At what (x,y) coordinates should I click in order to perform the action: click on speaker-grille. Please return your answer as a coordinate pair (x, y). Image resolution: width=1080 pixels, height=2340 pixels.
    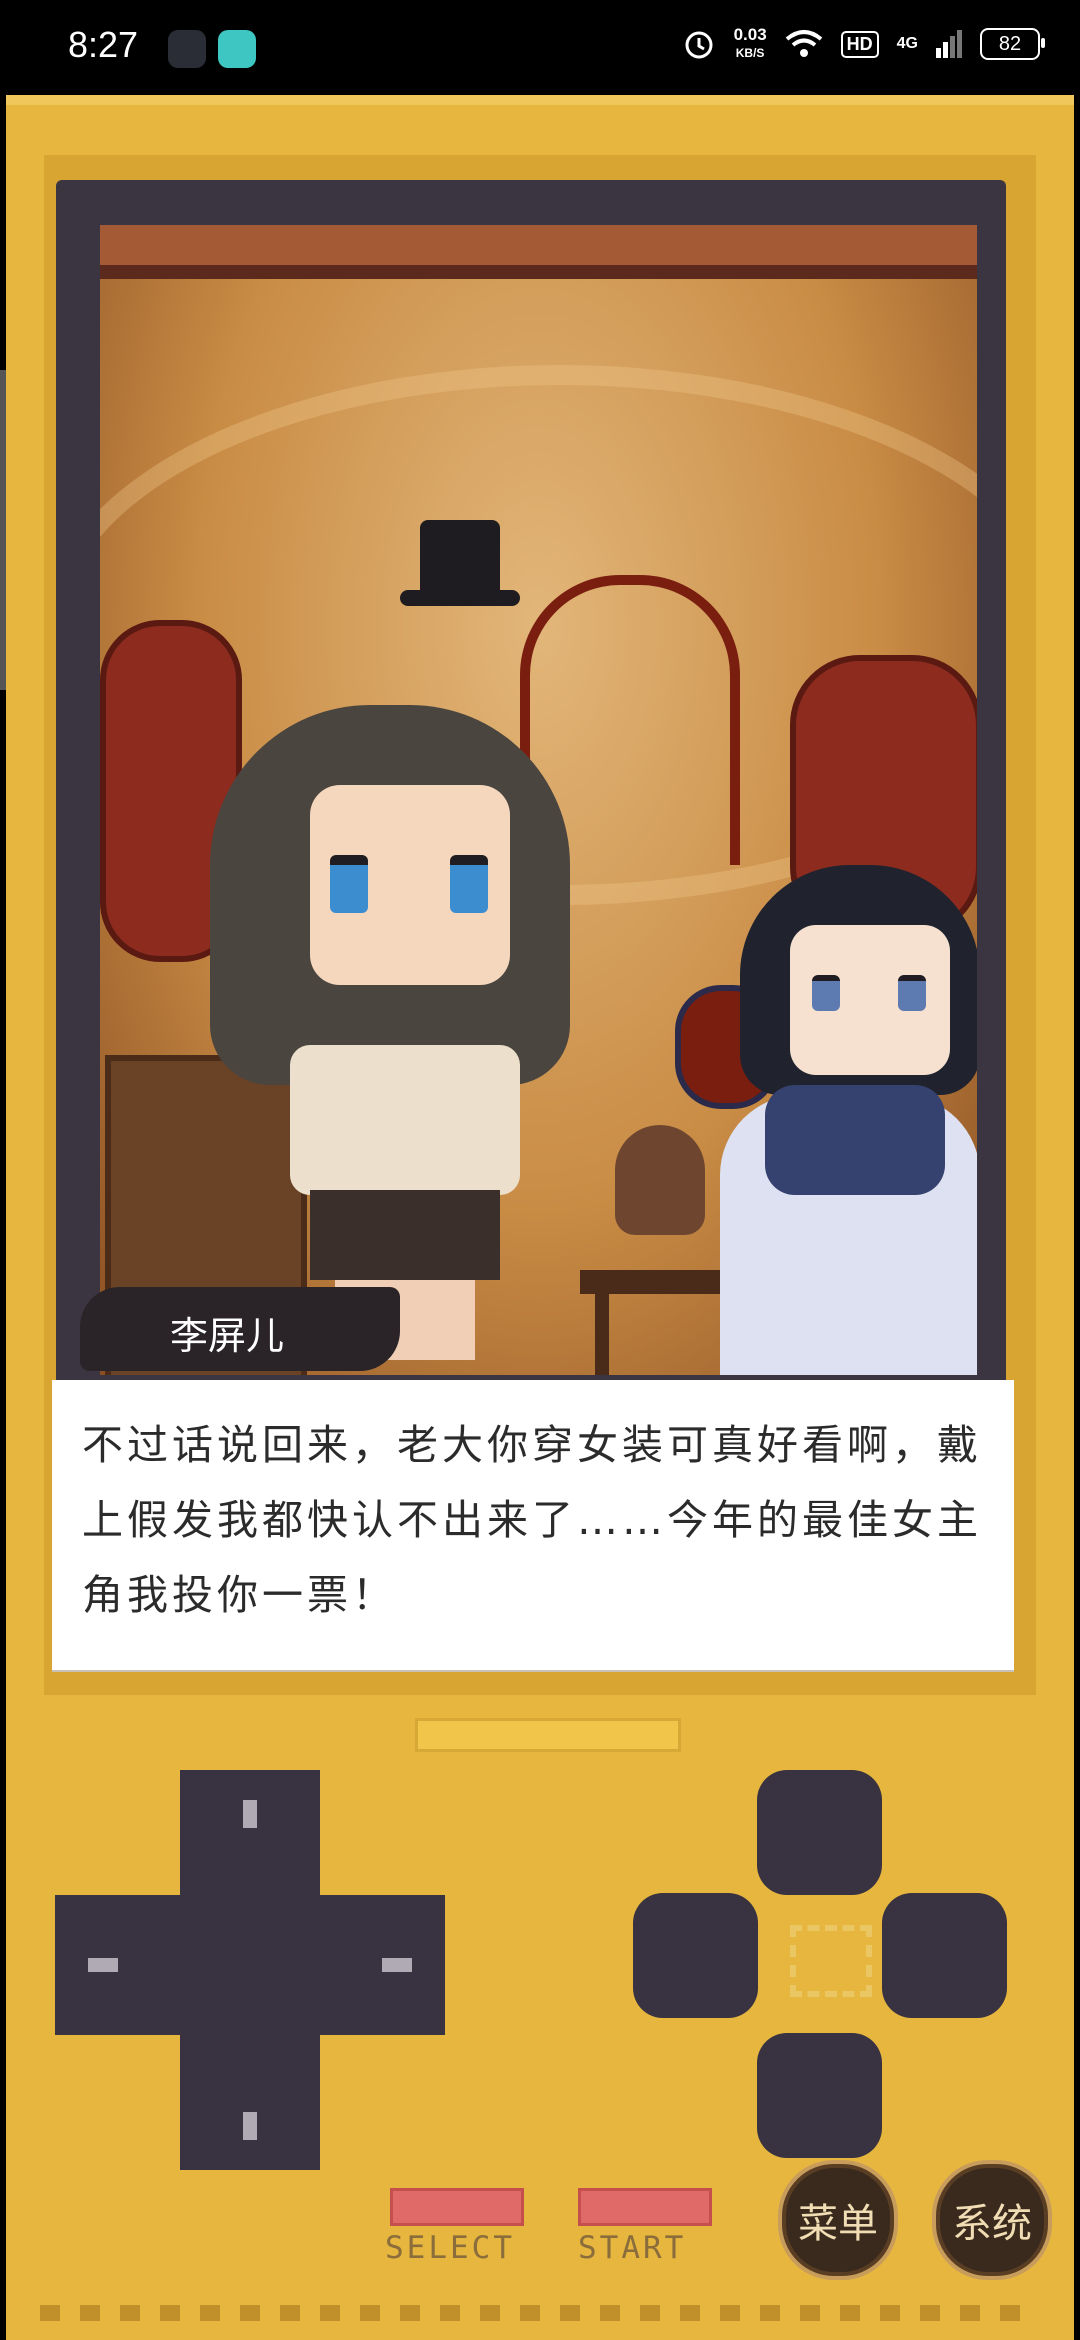
    Looking at the image, I should click on (548, 1735).